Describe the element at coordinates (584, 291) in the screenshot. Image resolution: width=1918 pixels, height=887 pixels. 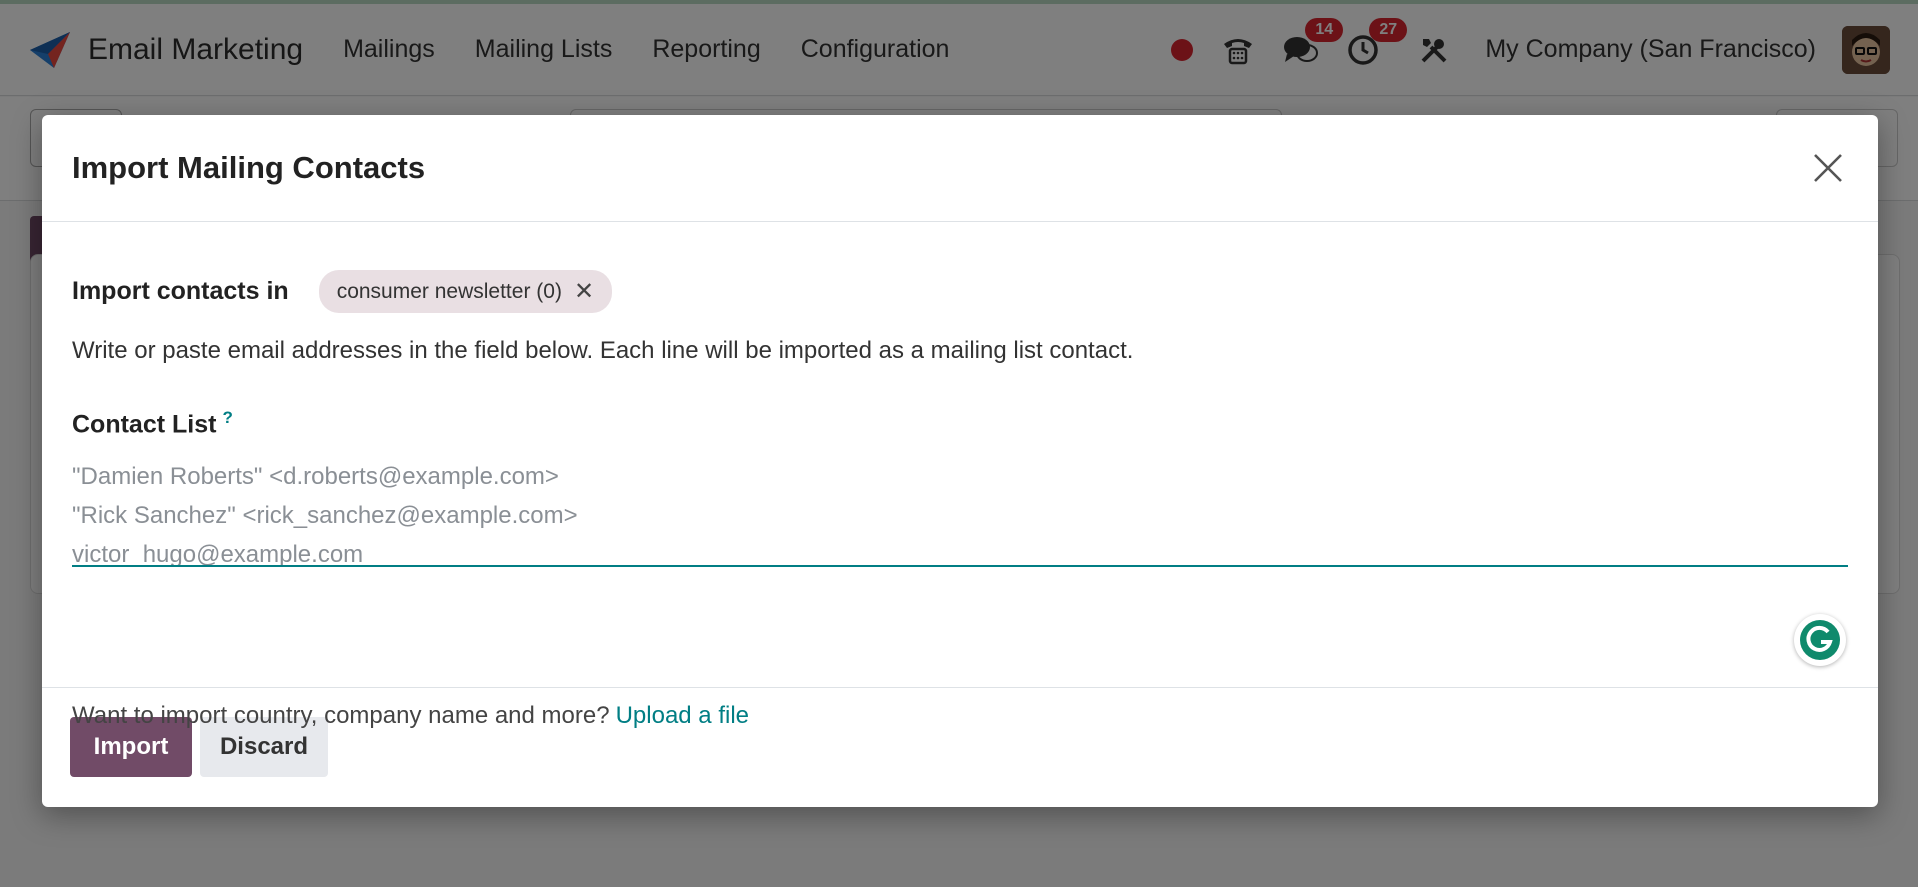
I see `remove-tag-icon: ✕` at that location.